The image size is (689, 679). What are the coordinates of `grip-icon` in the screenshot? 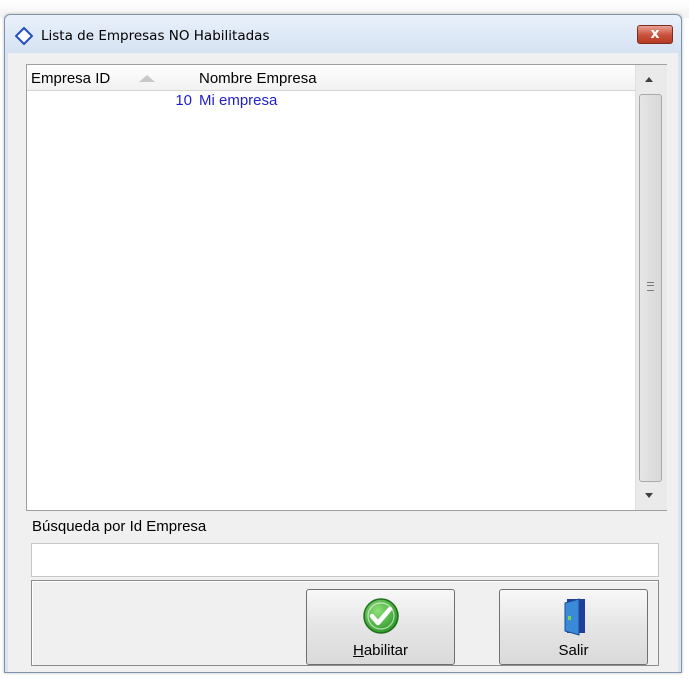 It's located at (650, 286).